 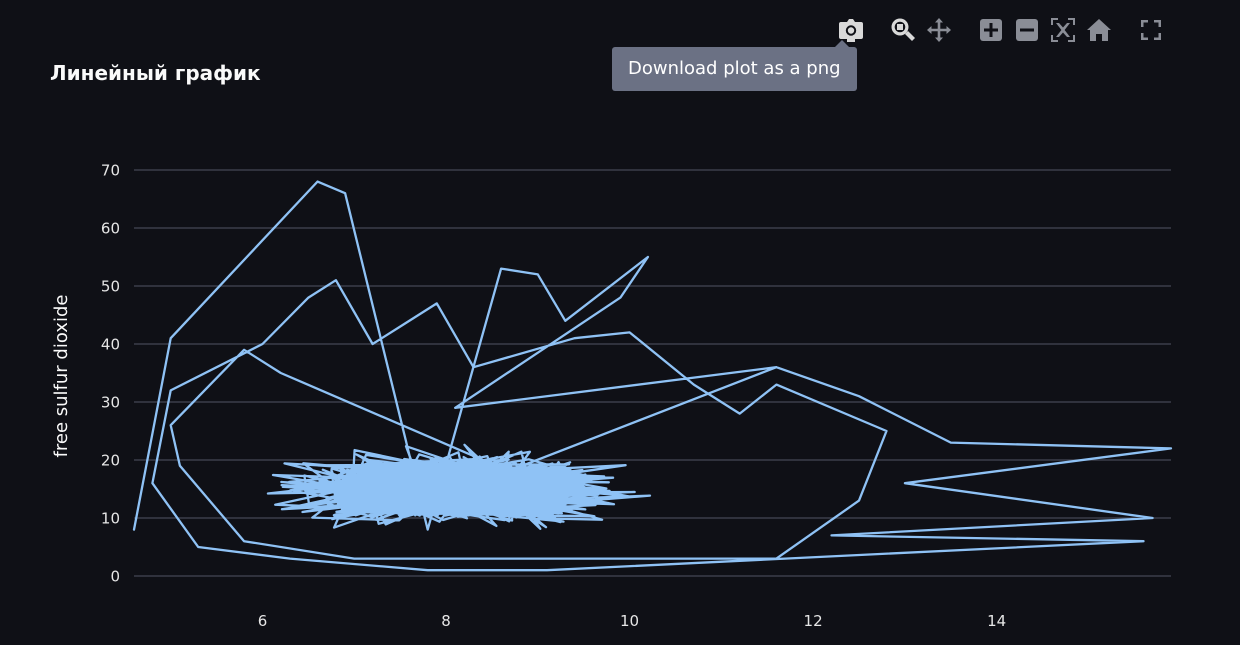 What do you see at coordinates (629, 621) in the screenshot?
I see `x-tick-label: 10` at bounding box center [629, 621].